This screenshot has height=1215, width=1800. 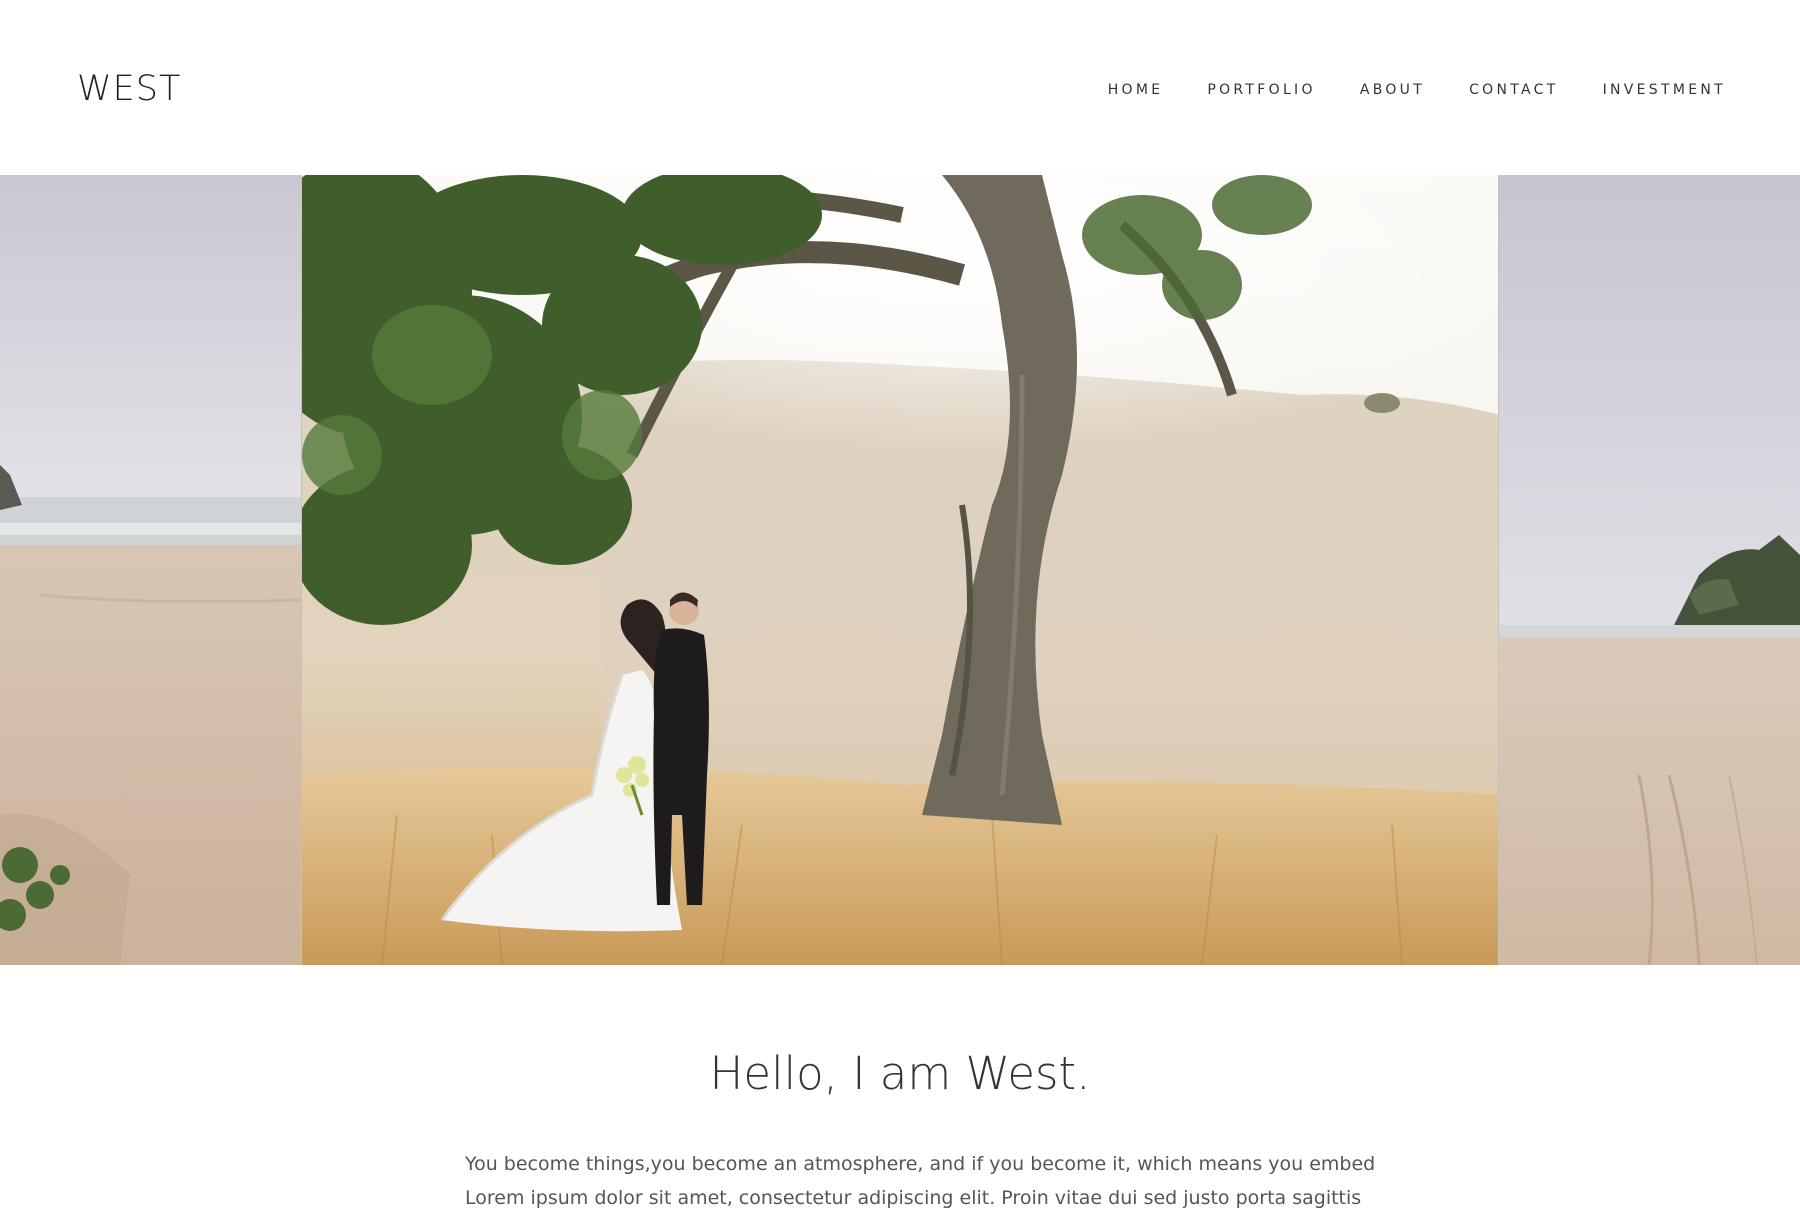 I want to click on nav-investment: INVESTMENT, so click(x=1664, y=90).